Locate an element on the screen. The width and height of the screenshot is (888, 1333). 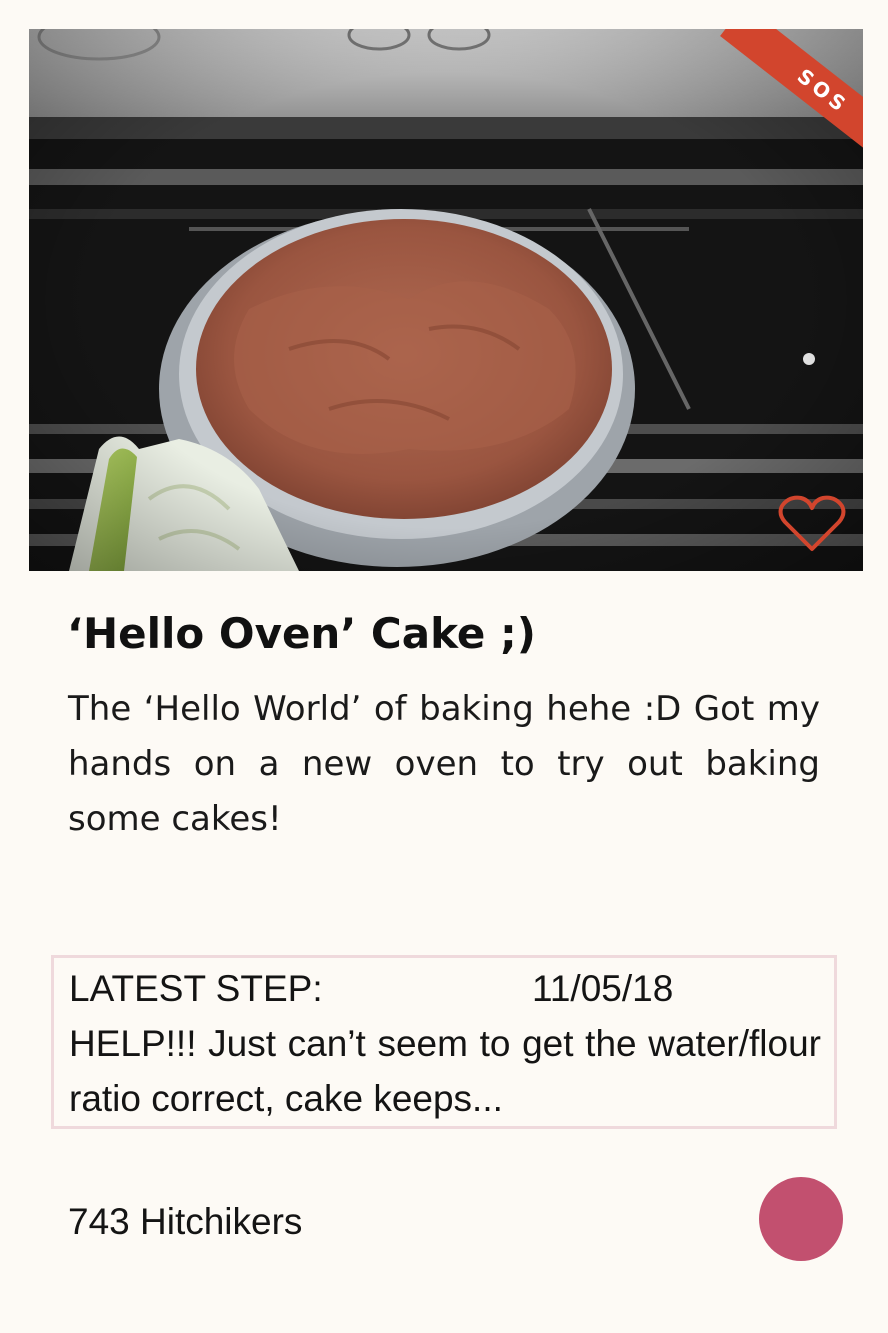
latest-step-date: 11/05/18 is located at coordinates (603, 988).